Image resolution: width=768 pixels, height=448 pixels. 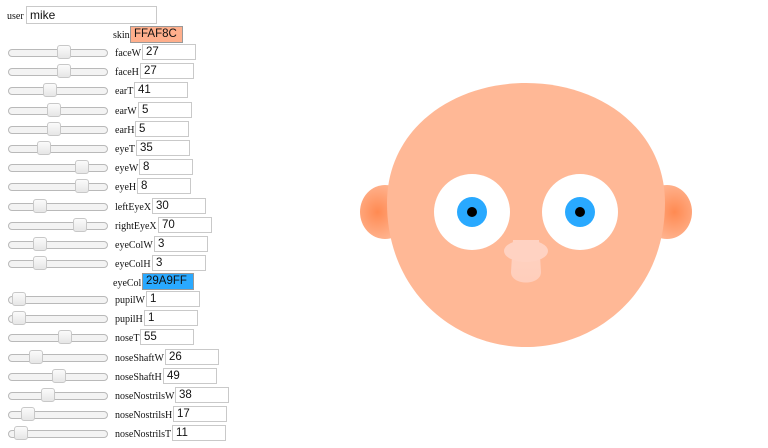 I want to click on eyeh-slider, so click(x=58, y=186).